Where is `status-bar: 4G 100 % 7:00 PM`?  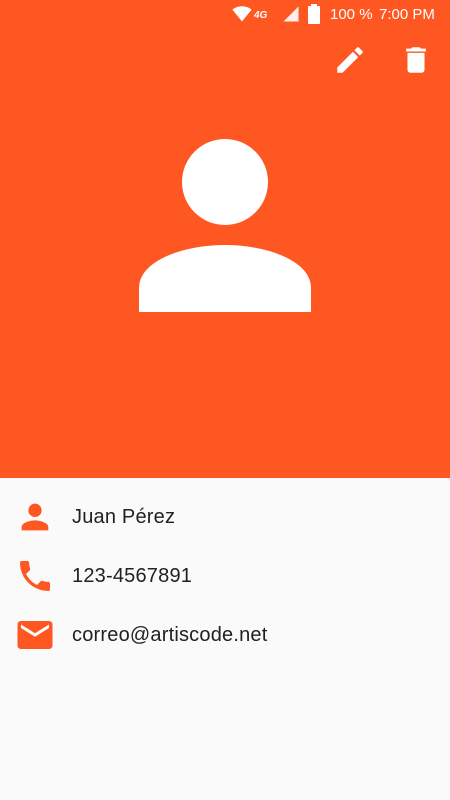 status-bar: 4G 100 % 7:00 PM is located at coordinates (225, 15).